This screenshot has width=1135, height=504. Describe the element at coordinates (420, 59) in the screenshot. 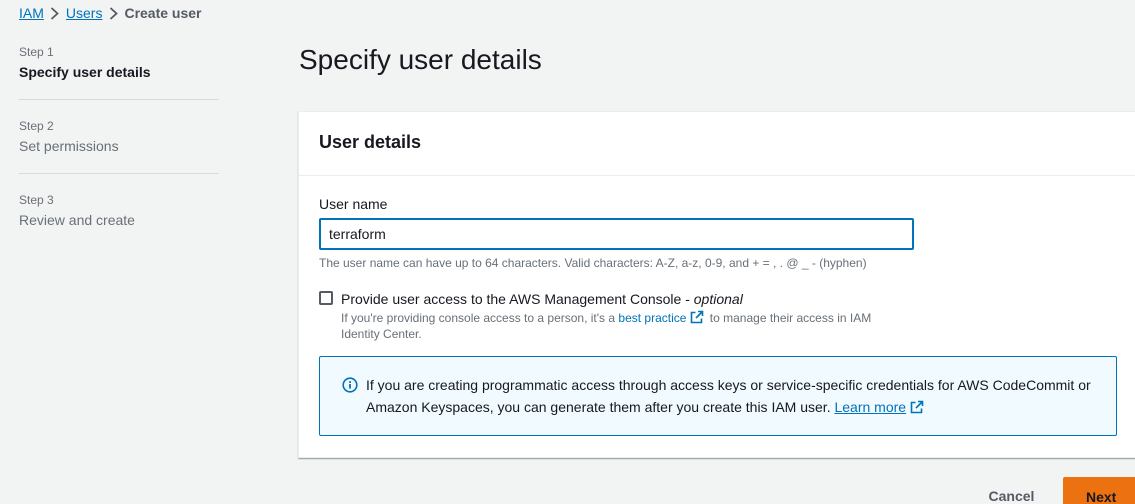

I see `page-title: Specify user details` at that location.